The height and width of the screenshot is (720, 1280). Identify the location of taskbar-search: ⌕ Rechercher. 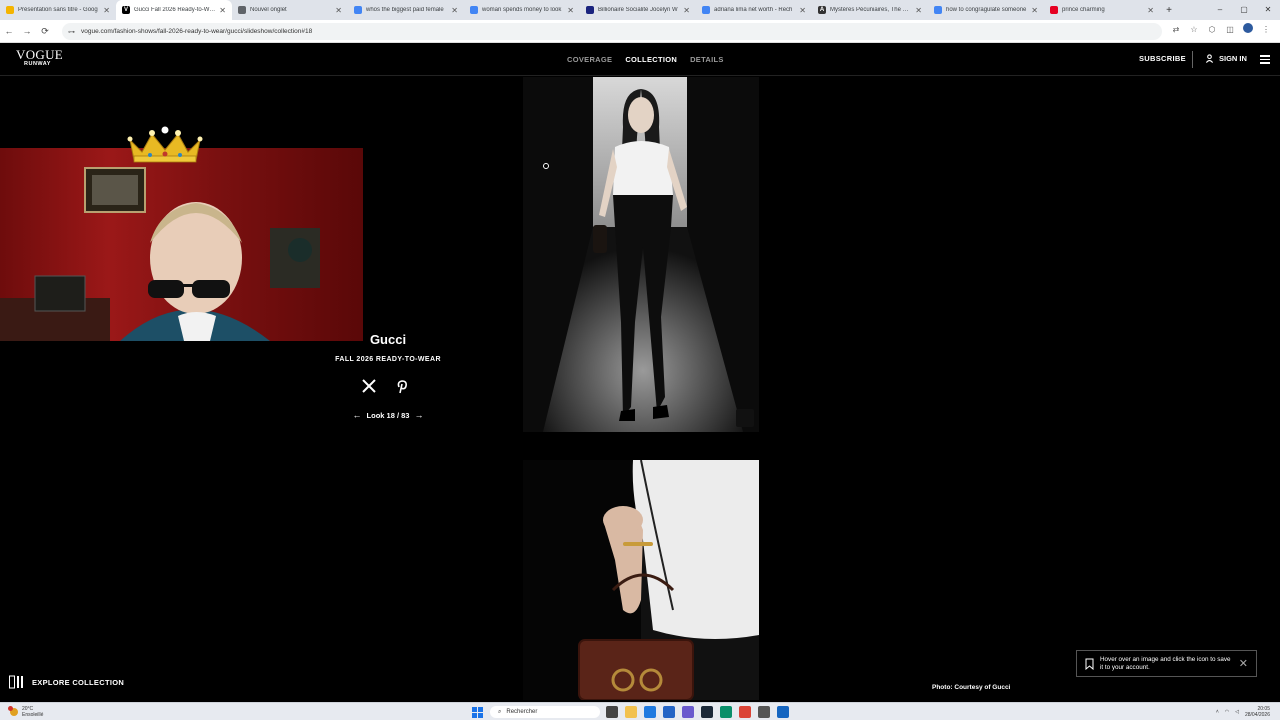
(545, 712).